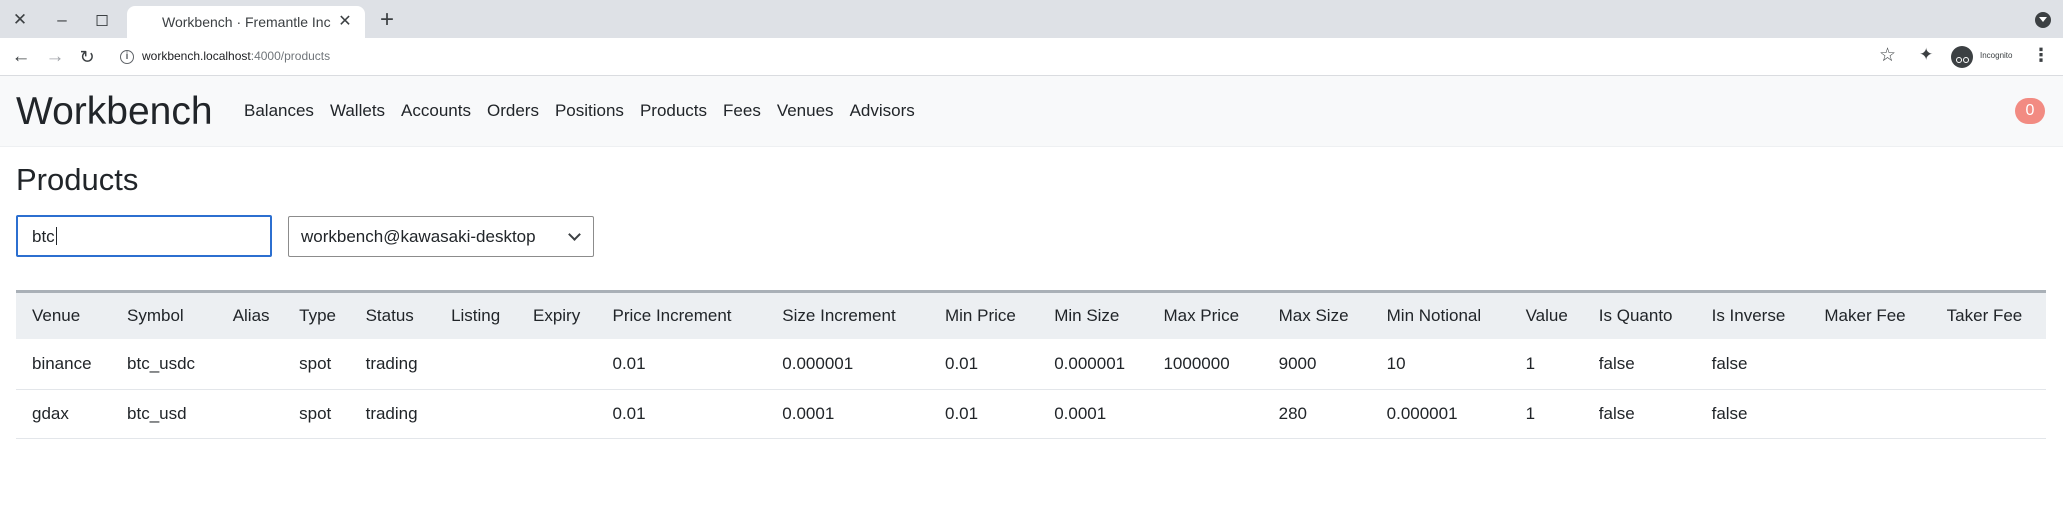 The width and height of the screenshot is (2063, 507). What do you see at coordinates (2041, 55) in the screenshot?
I see `browser-menu-icon: ⋮` at bounding box center [2041, 55].